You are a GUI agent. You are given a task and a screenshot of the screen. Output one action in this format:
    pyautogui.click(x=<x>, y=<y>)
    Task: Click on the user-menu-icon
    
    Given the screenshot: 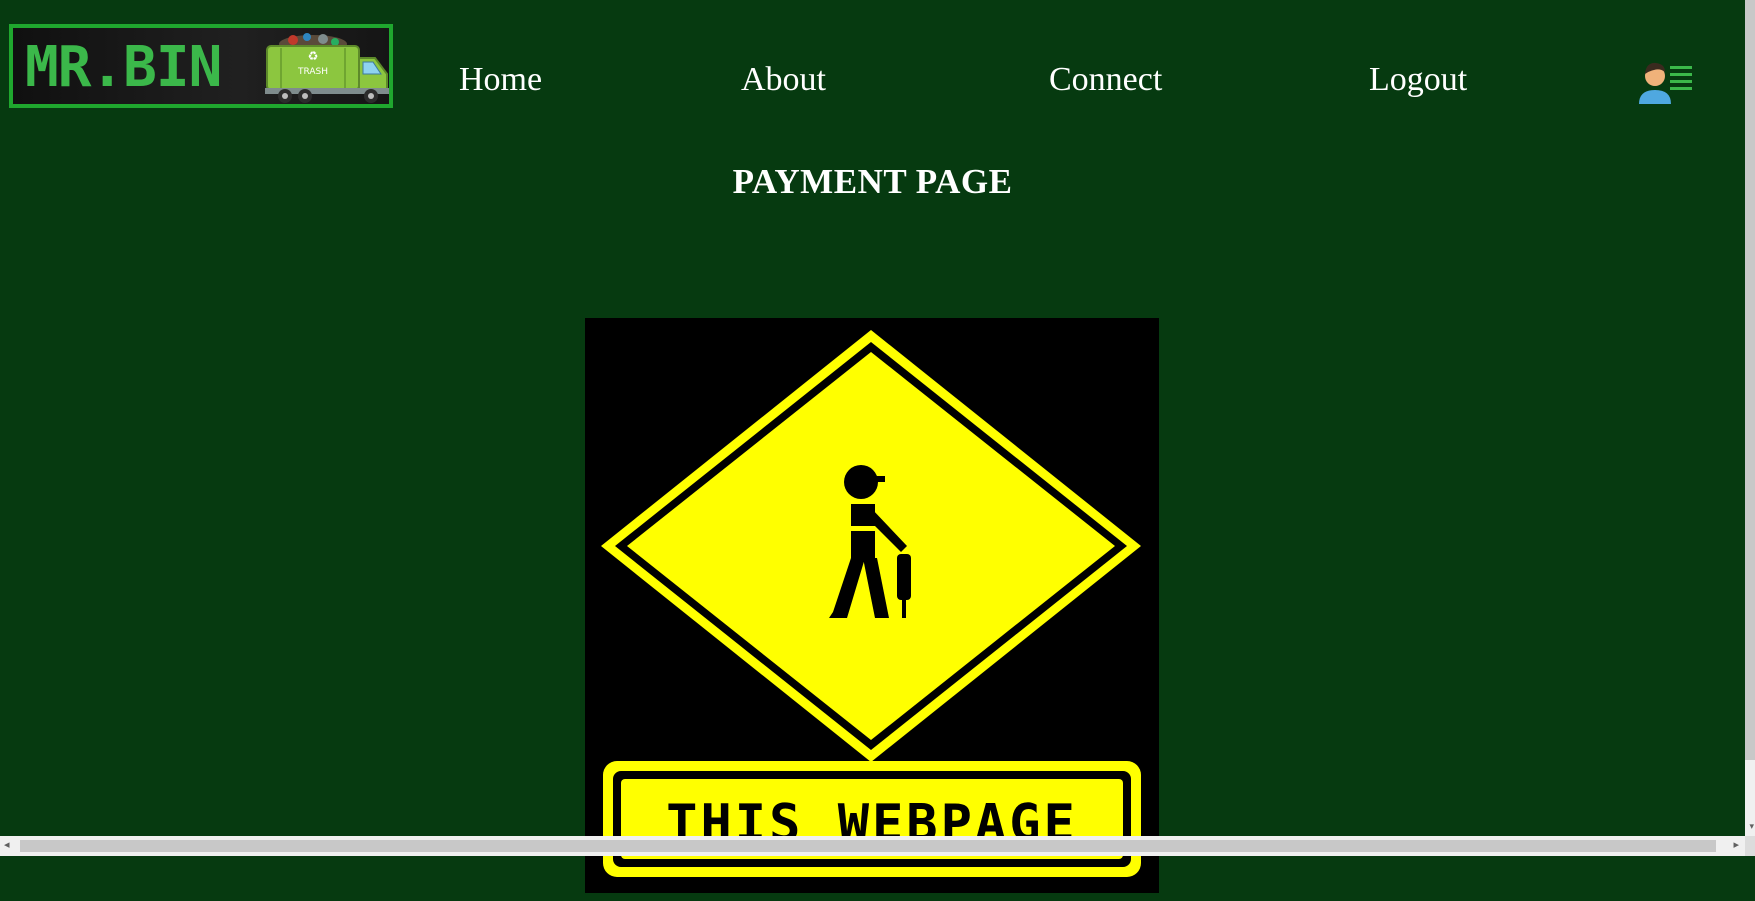 What is the action you would take?
    pyautogui.click(x=1665, y=83)
    